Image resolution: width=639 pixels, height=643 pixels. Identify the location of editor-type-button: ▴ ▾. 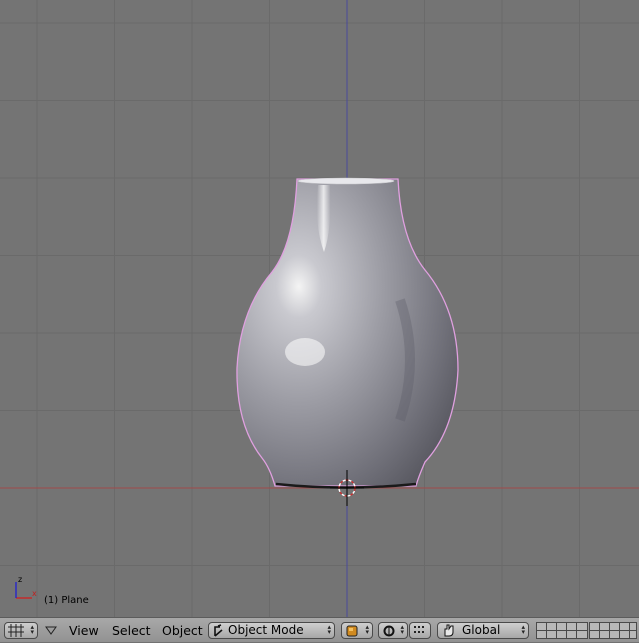
(21, 630).